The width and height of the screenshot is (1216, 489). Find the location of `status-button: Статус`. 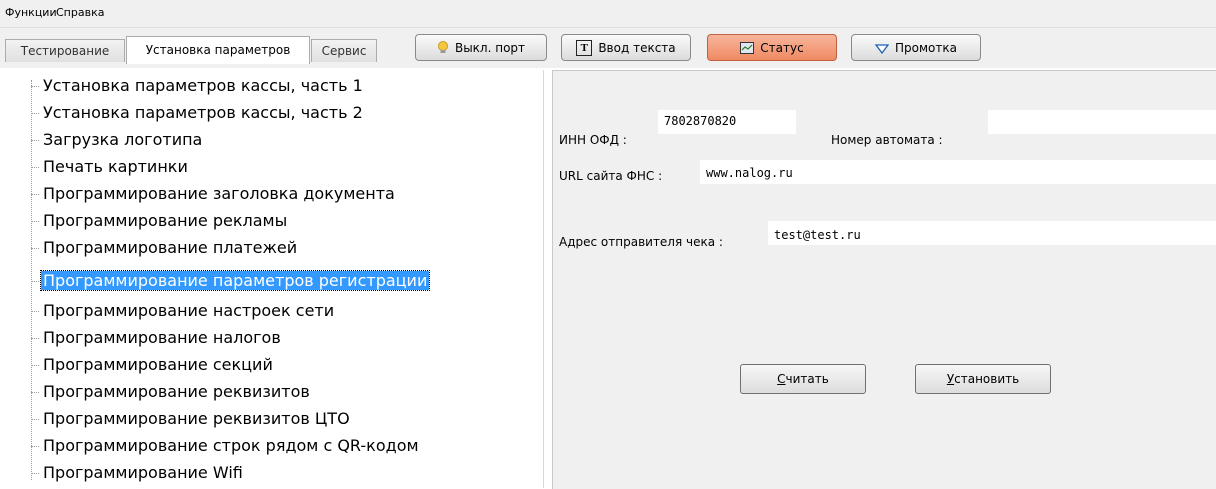

status-button: Статус is located at coordinates (772, 47).